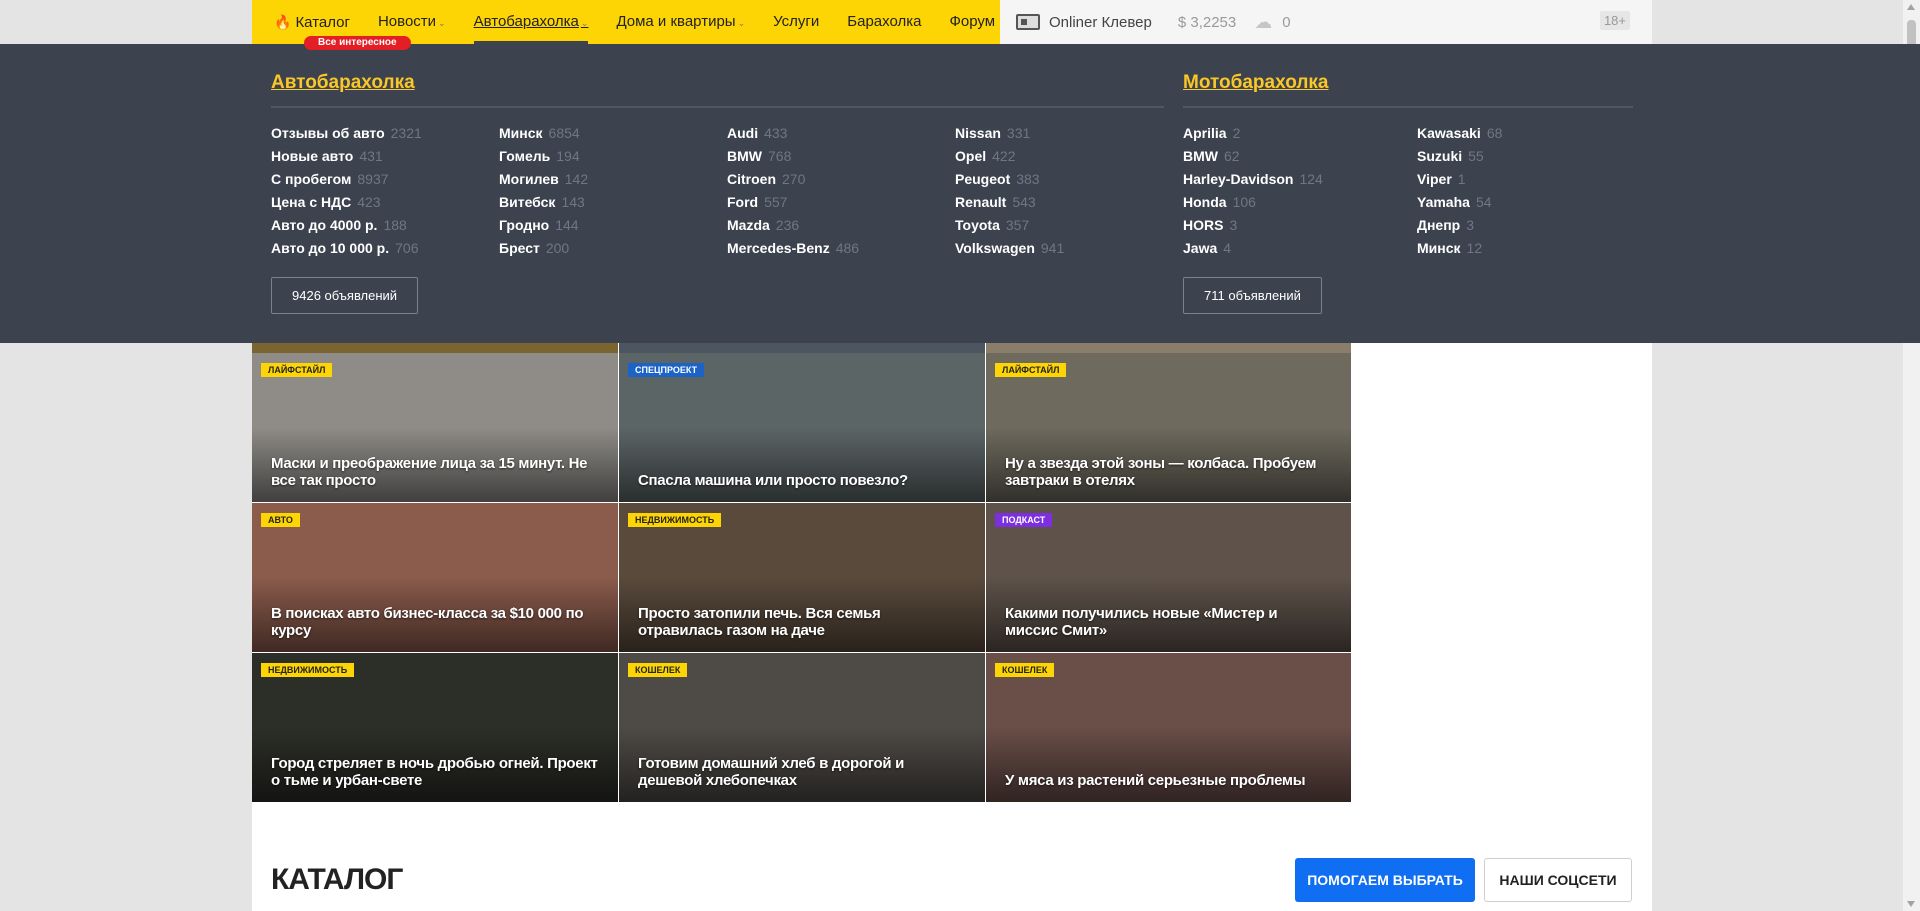 This screenshot has width=1920, height=911. What do you see at coordinates (1311, 179) in the screenshot?
I see `link-count: 124` at bounding box center [1311, 179].